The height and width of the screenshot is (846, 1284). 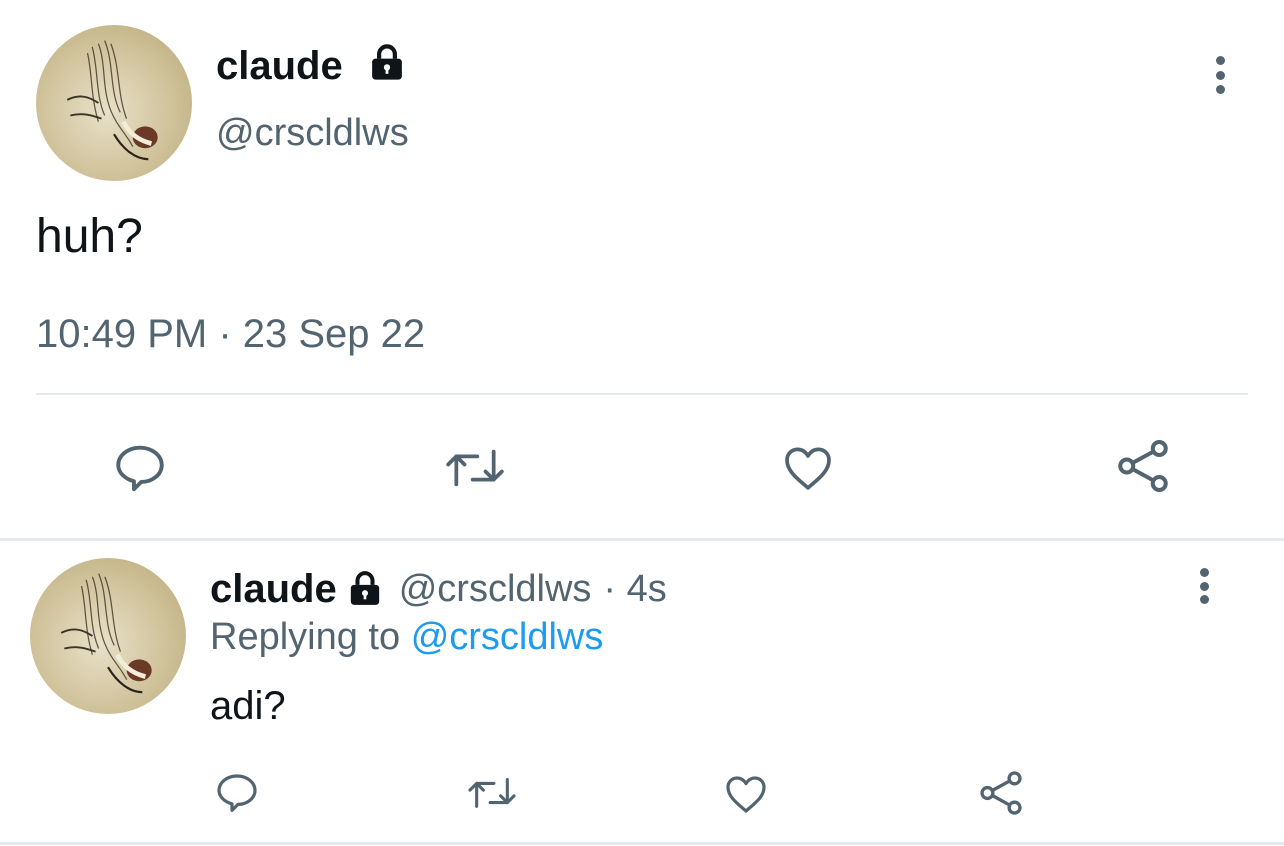 What do you see at coordinates (305, 637) in the screenshot?
I see `replying-to-label: Replying to` at bounding box center [305, 637].